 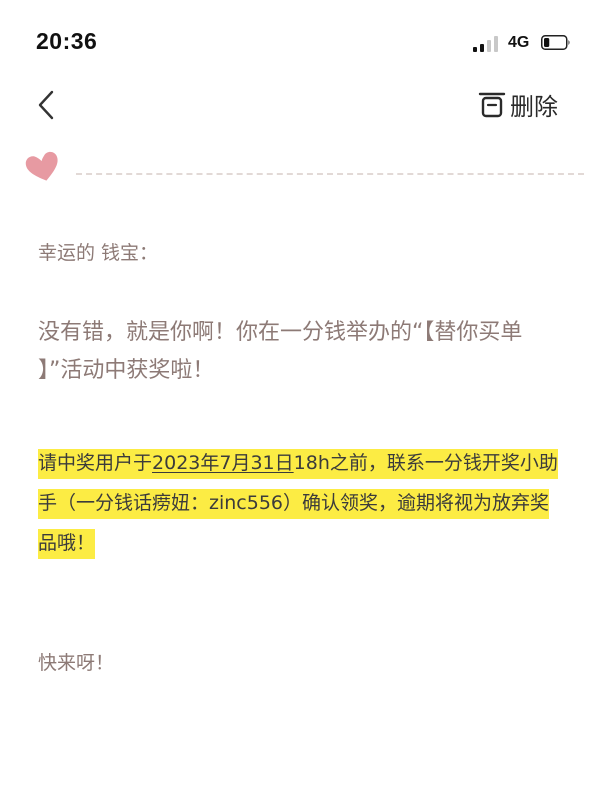 What do you see at coordinates (98, 253) in the screenshot?
I see `greeting-text: 幸运的 钱宝：` at bounding box center [98, 253].